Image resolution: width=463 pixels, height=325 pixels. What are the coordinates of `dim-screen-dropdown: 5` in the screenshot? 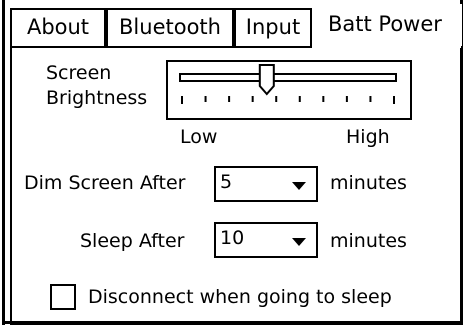 It's located at (266, 184).